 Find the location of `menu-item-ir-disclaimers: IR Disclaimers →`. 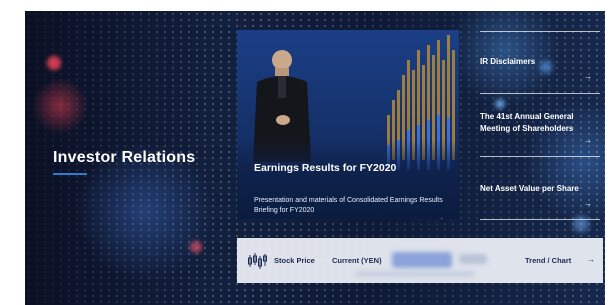

menu-item-ir-disclaimers: IR Disclaimers → is located at coordinates (540, 71).